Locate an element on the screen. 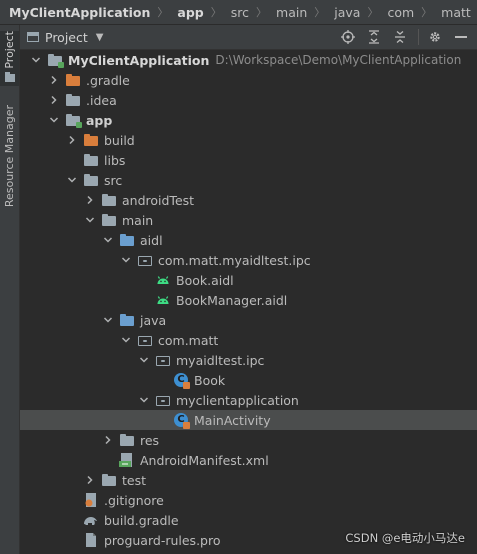 The image size is (477, 554). chevron-down-icon: ▼ is located at coordinates (100, 37).